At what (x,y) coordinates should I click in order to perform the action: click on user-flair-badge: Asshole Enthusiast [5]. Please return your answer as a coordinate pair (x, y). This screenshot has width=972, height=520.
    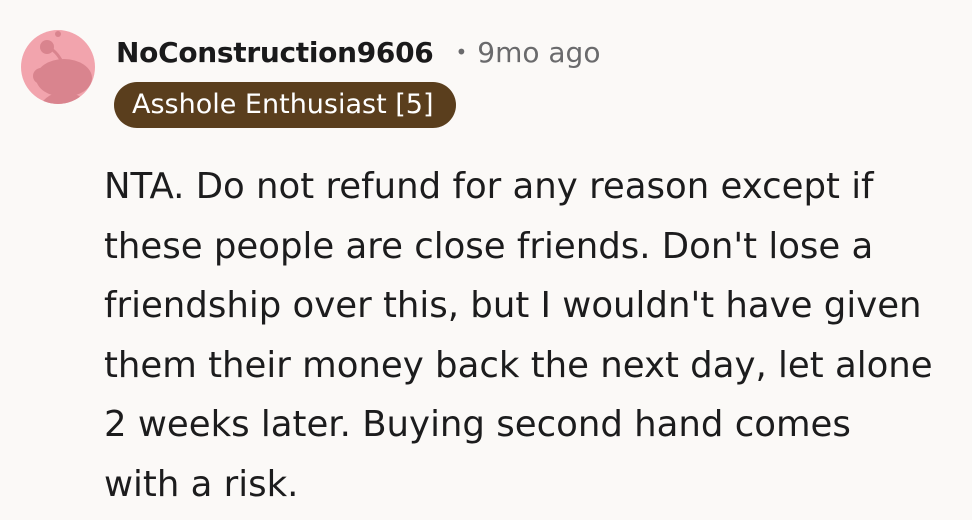
    Looking at the image, I should click on (285, 105).